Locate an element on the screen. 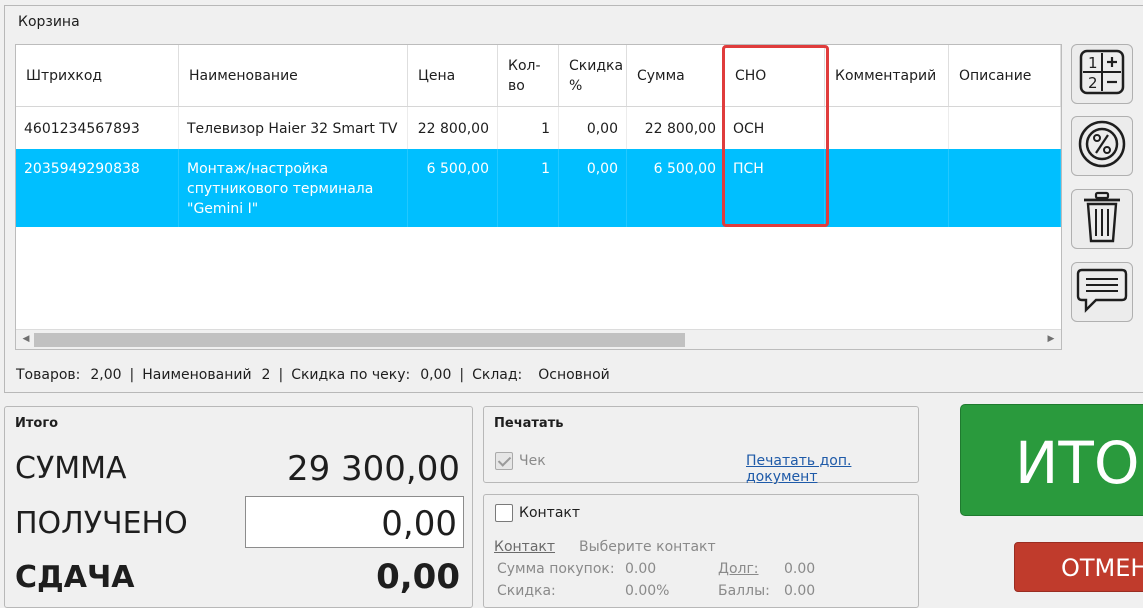 Image resolution: width=1143 pixels, height=608 pixels. column-header-qty: Кол- во is located at coordinates (528, 75).